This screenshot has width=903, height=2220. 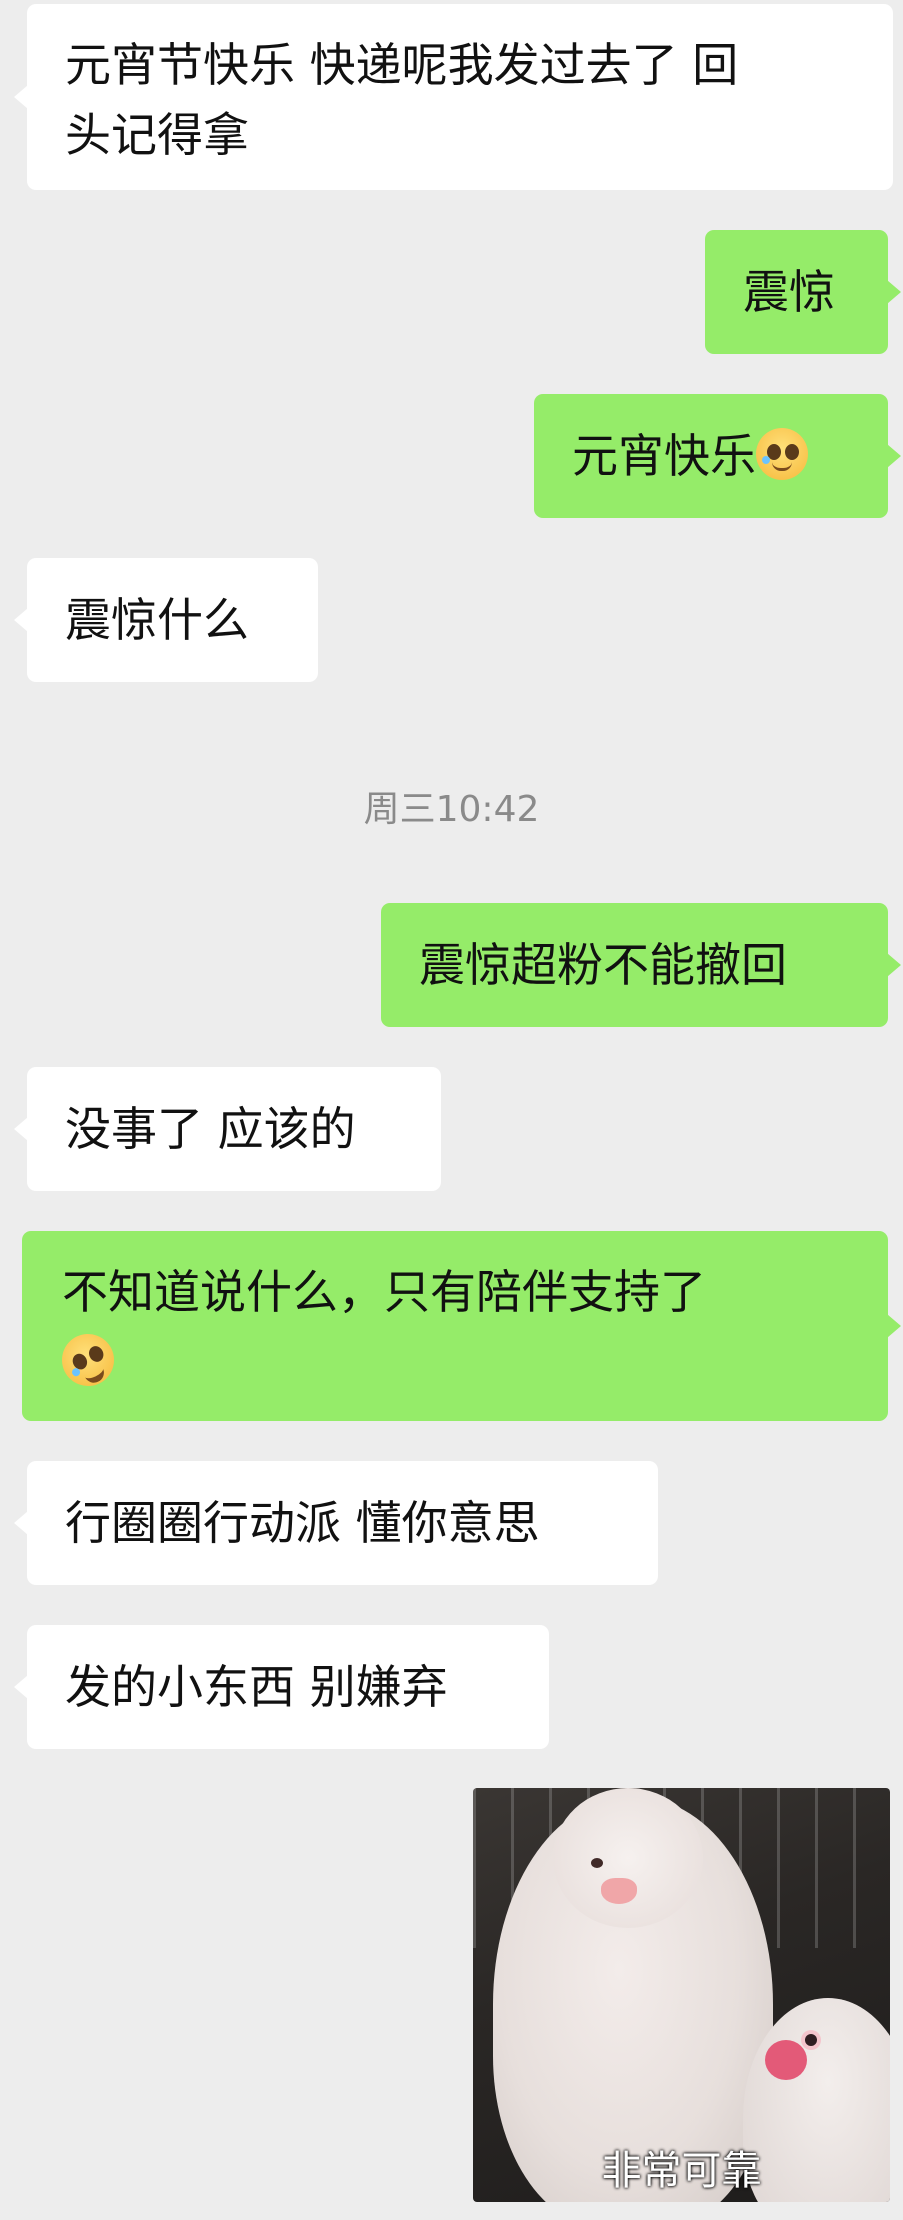 What do you see at coordinates (681, 1995) in the screenshot?
I see `sticker-image: 非常可靠` at bounding box center [681, 1995].